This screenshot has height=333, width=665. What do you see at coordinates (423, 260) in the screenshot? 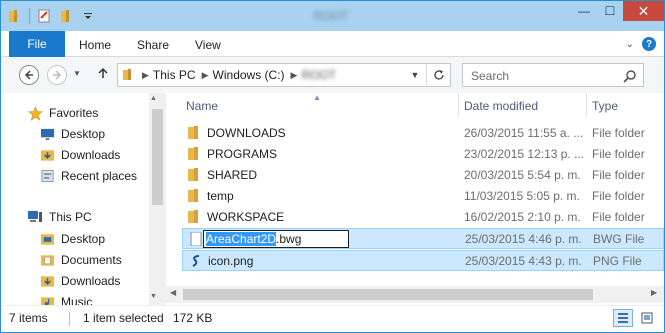
I see `file-row-icon-png: icon.png 25/03/2015 4:43 p. m. PNG File` at bounding box center [423, 260].